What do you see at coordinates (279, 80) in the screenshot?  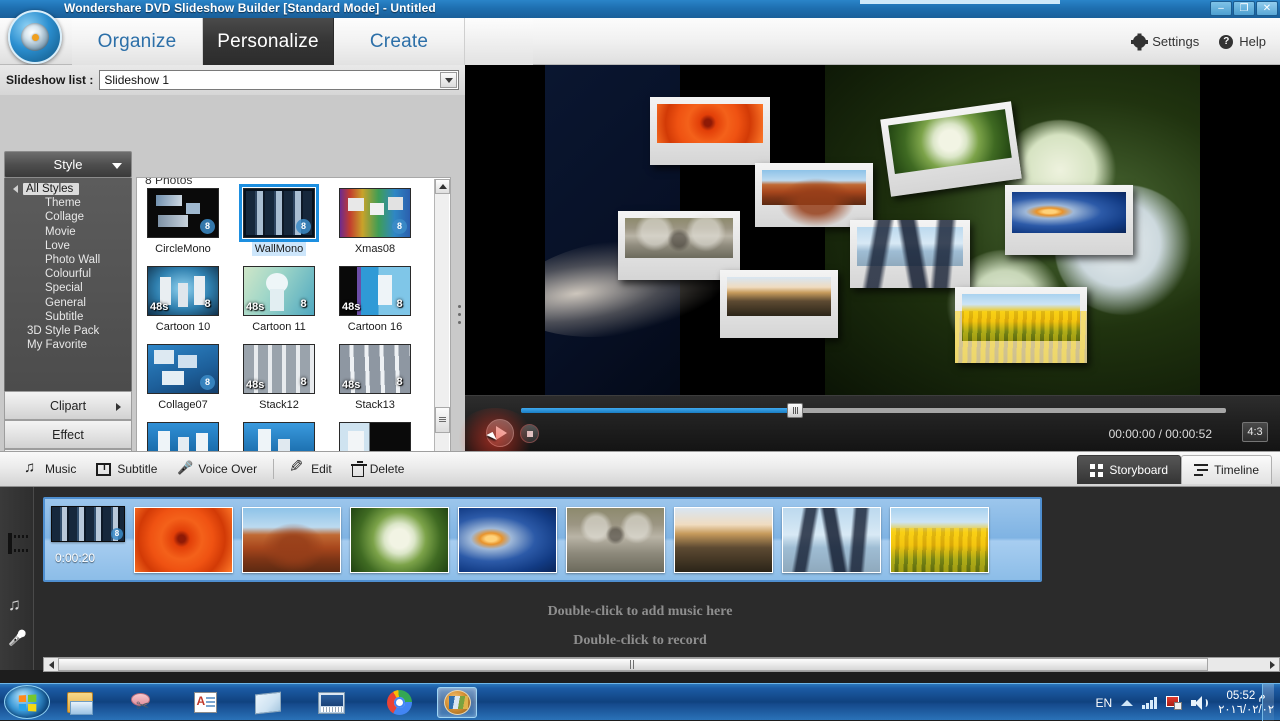 I see `slideshow-select: Slideshow 1` at bounding box center [279, 80].